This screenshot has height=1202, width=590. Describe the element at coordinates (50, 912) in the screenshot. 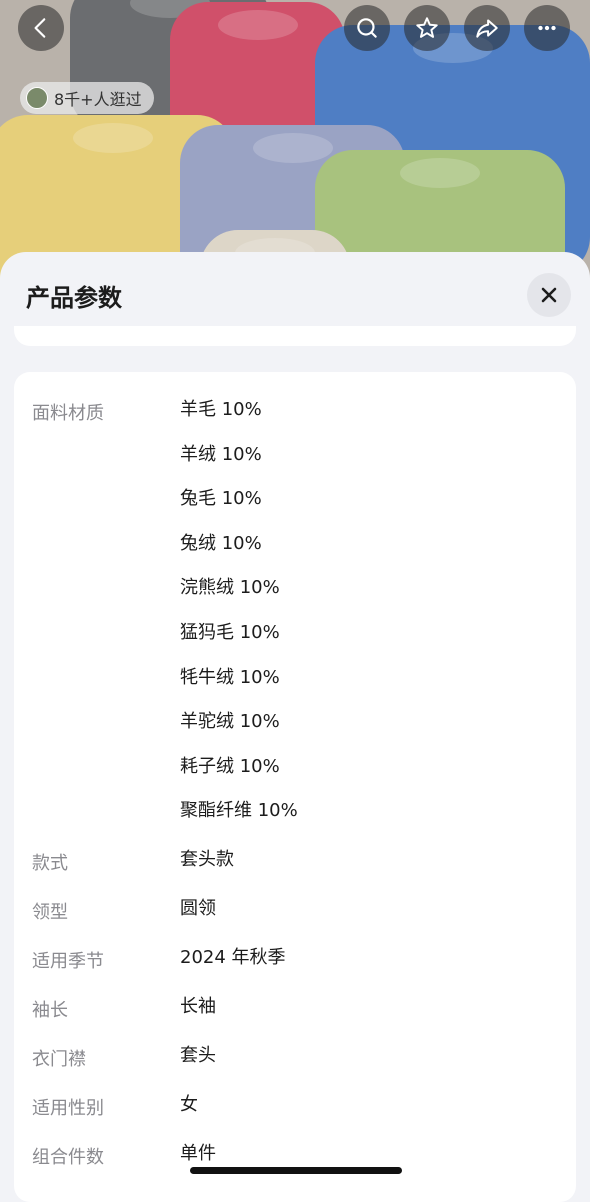

I see `param-label: 领型` at that location.